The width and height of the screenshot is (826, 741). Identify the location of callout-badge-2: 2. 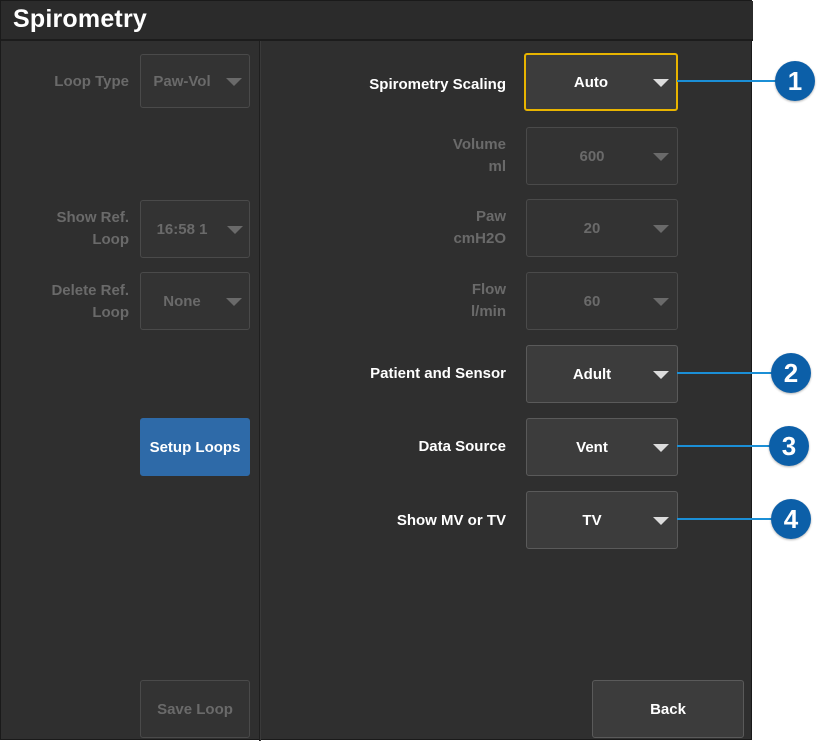
(791, 373).